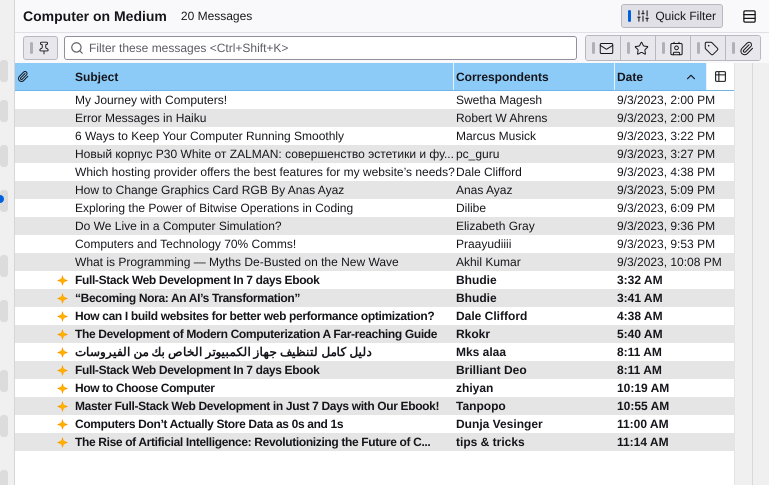 This screenshot has width=769, height=485. I want to click on message-correspondent: Robert W Ahrens, so click(502, 118).